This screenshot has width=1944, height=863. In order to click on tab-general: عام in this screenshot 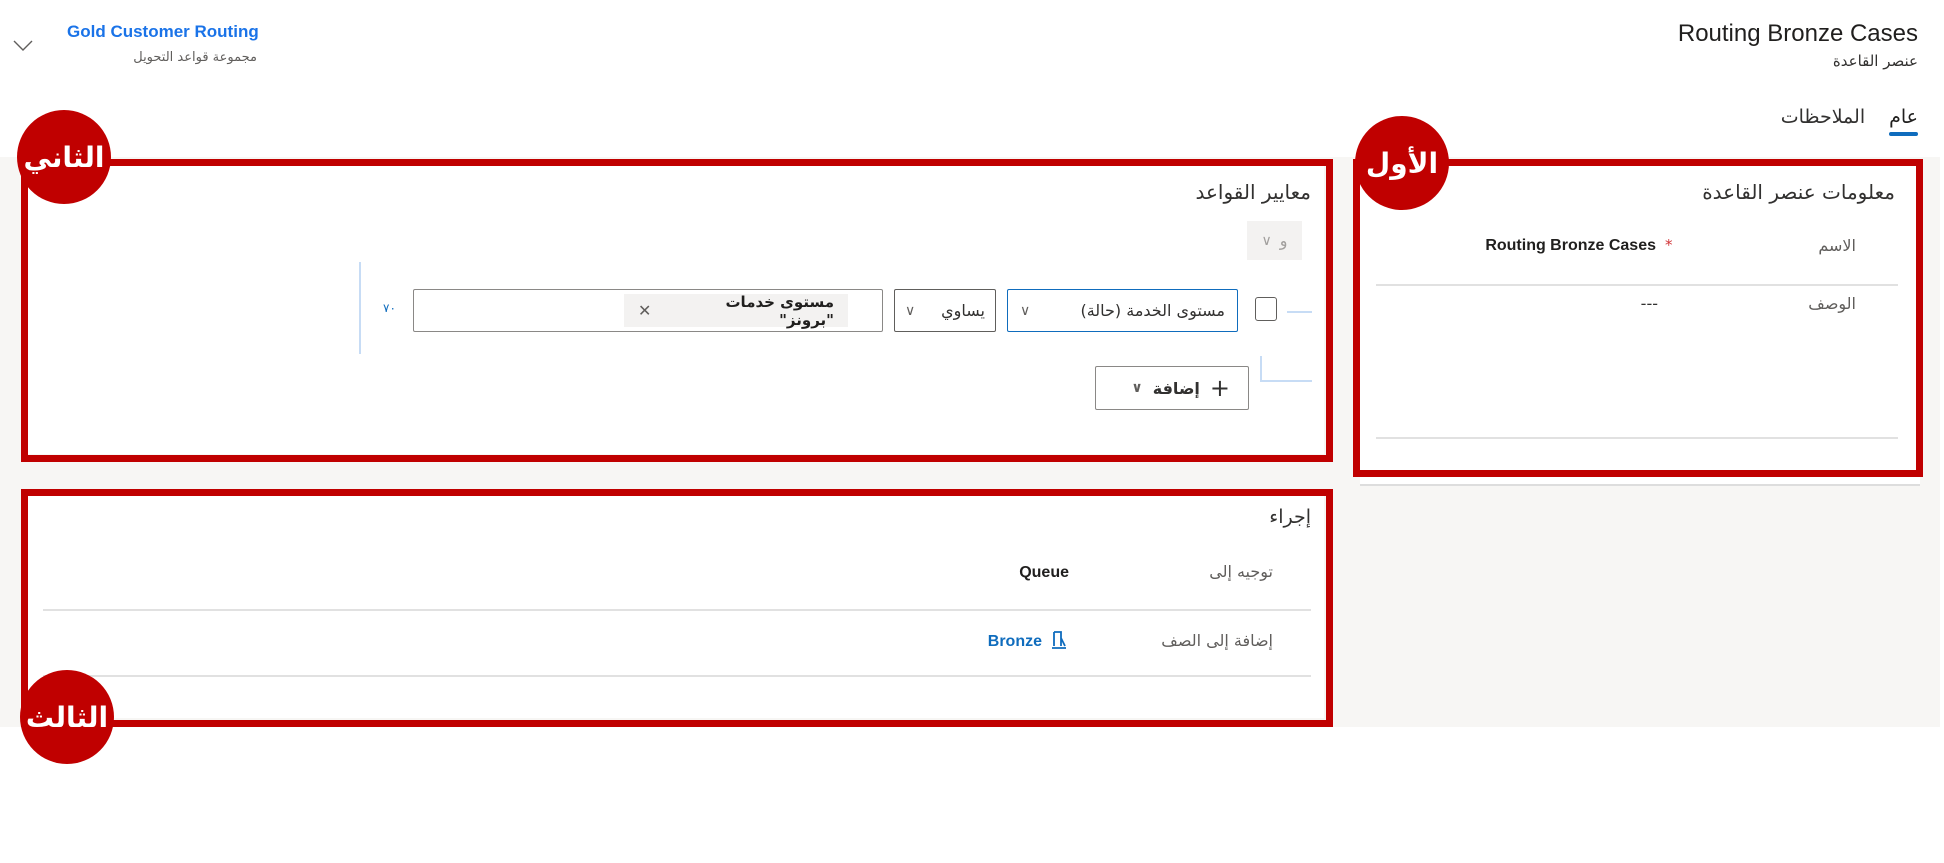, I will do `click(1903, 121)`.